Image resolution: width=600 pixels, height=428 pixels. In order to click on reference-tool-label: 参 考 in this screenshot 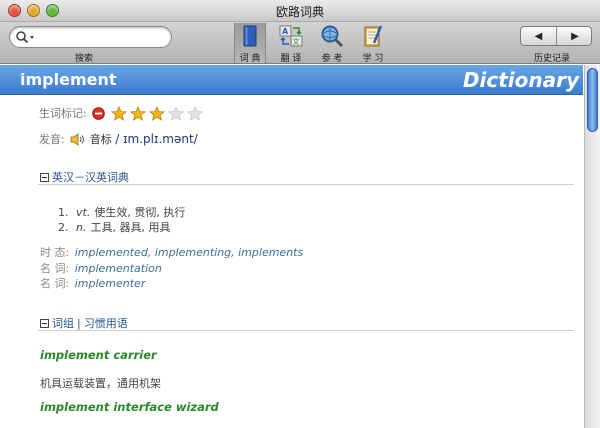, I will do `click(332, 59)`.